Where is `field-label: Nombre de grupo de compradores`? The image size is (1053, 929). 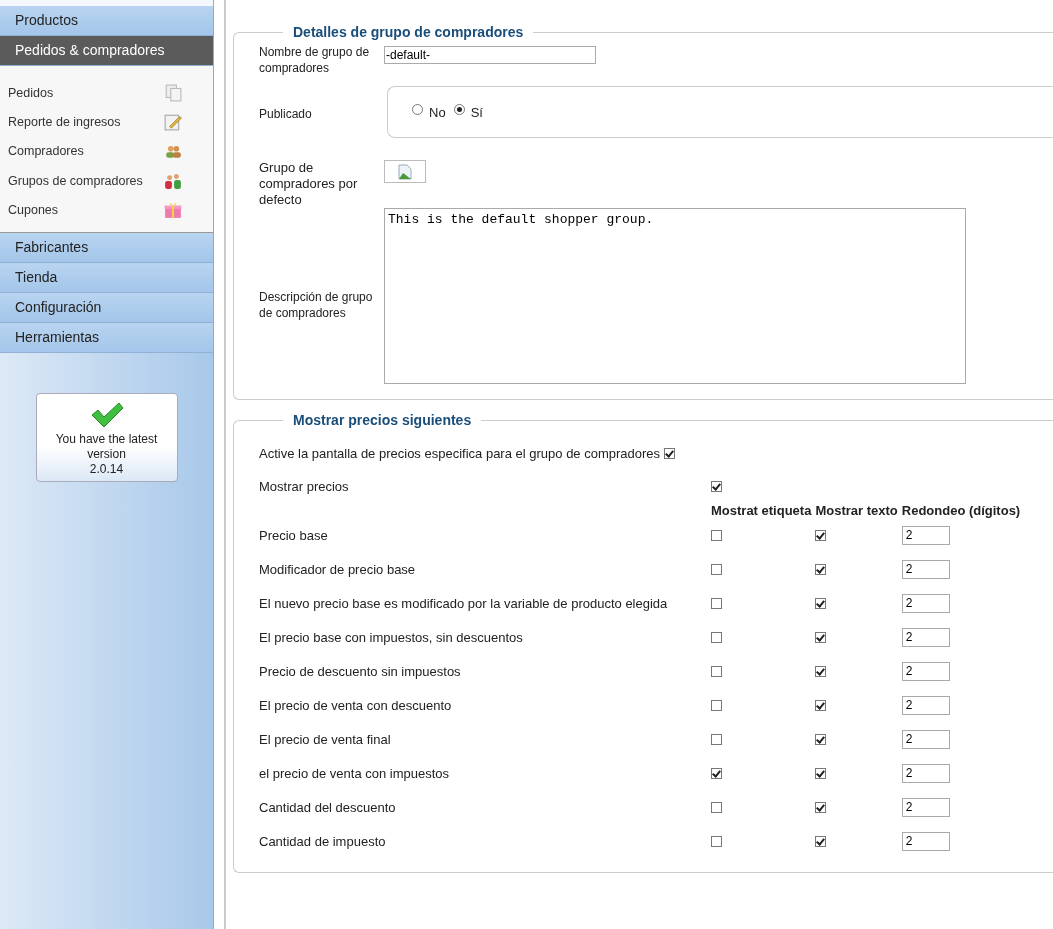 field-label: Nombre de grupo de compradores is located at coordinates (315, 60).